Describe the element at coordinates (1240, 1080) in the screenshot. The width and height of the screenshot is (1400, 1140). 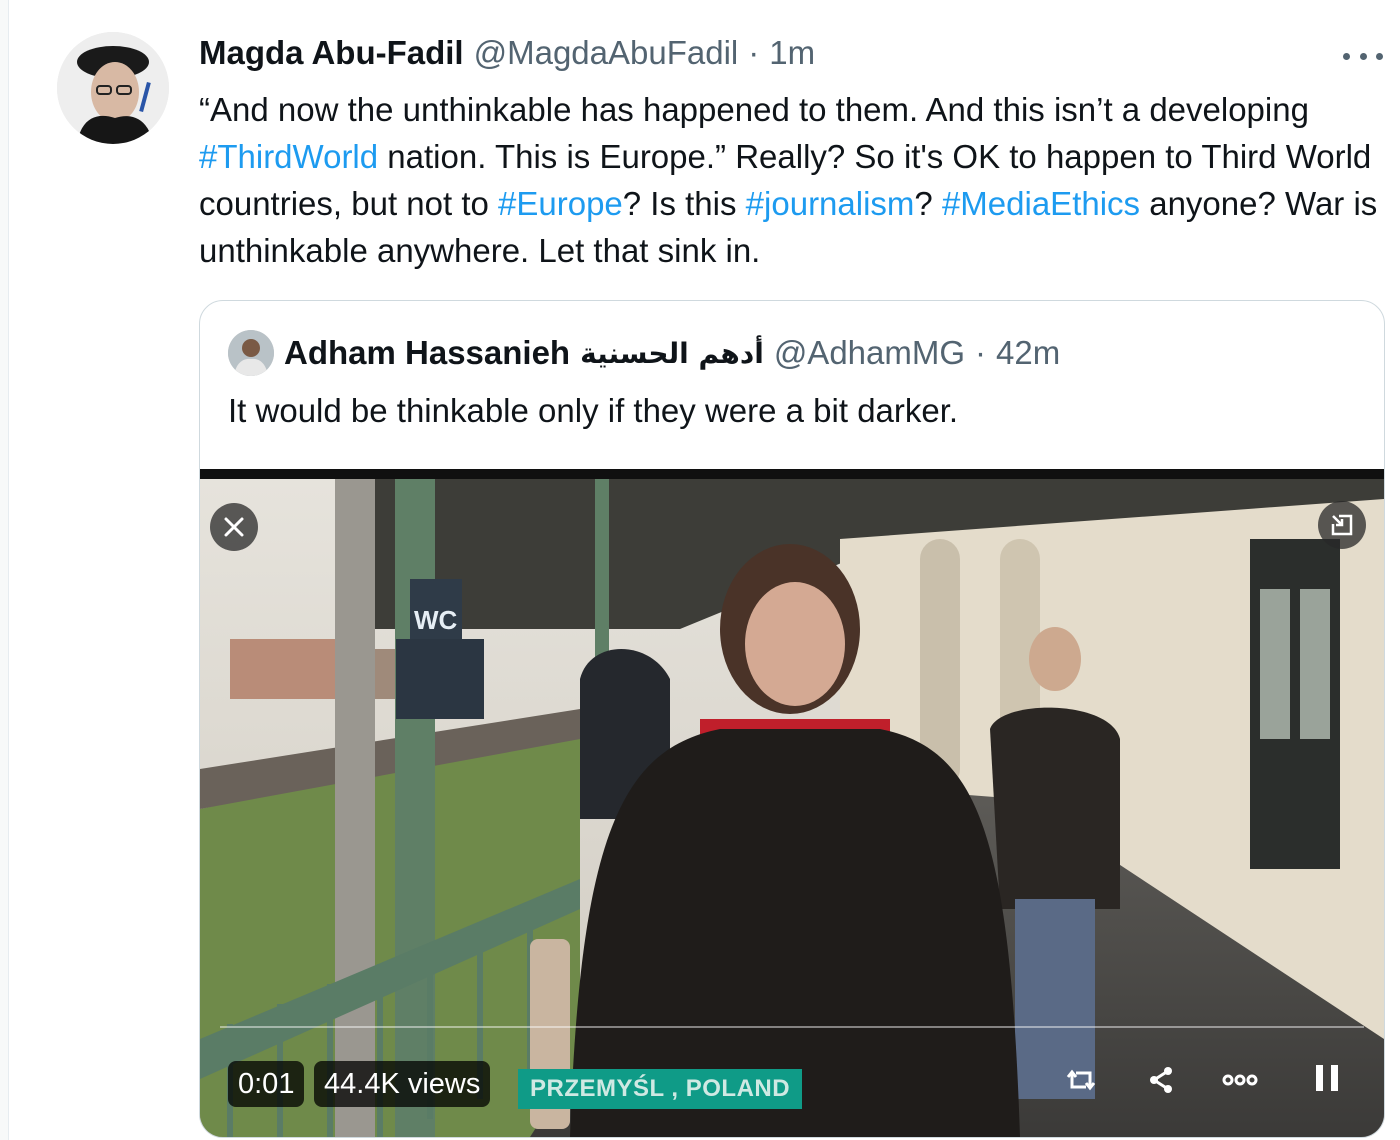
I see `more-video-options-icon` at that location.